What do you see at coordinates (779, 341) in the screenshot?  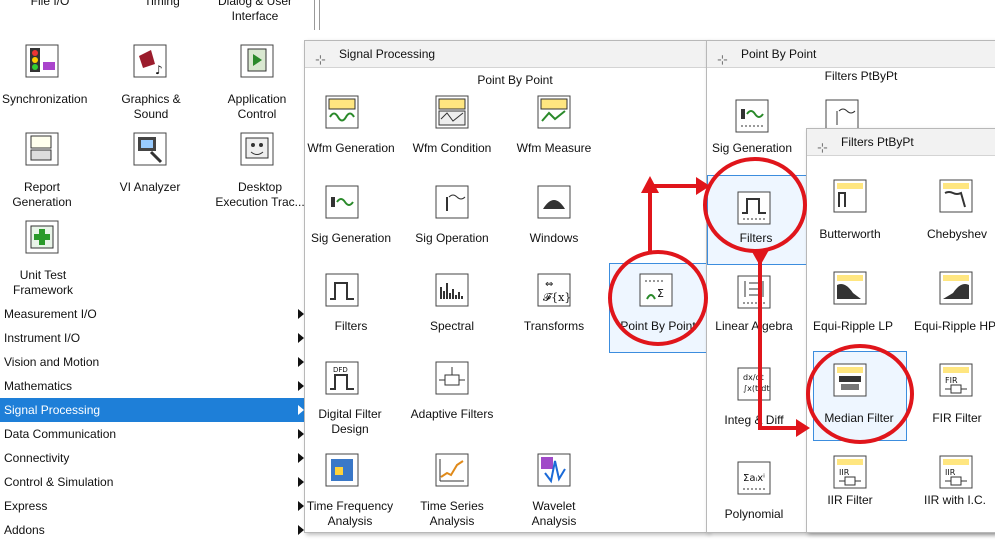 I see `annotation-arrow-down` at bounding box center [779, 341].